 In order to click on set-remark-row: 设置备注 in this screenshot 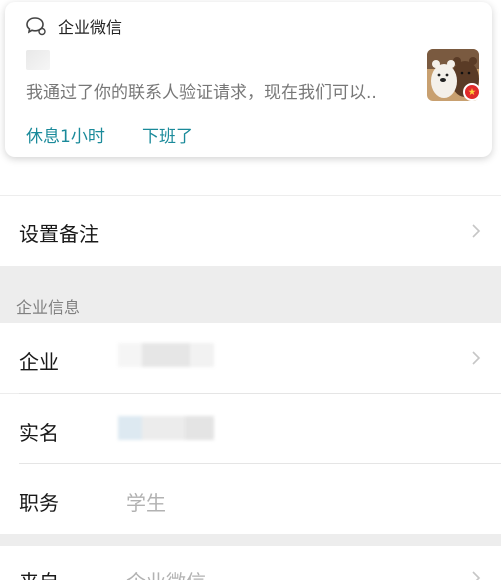, I will do `click(250, 231)`.